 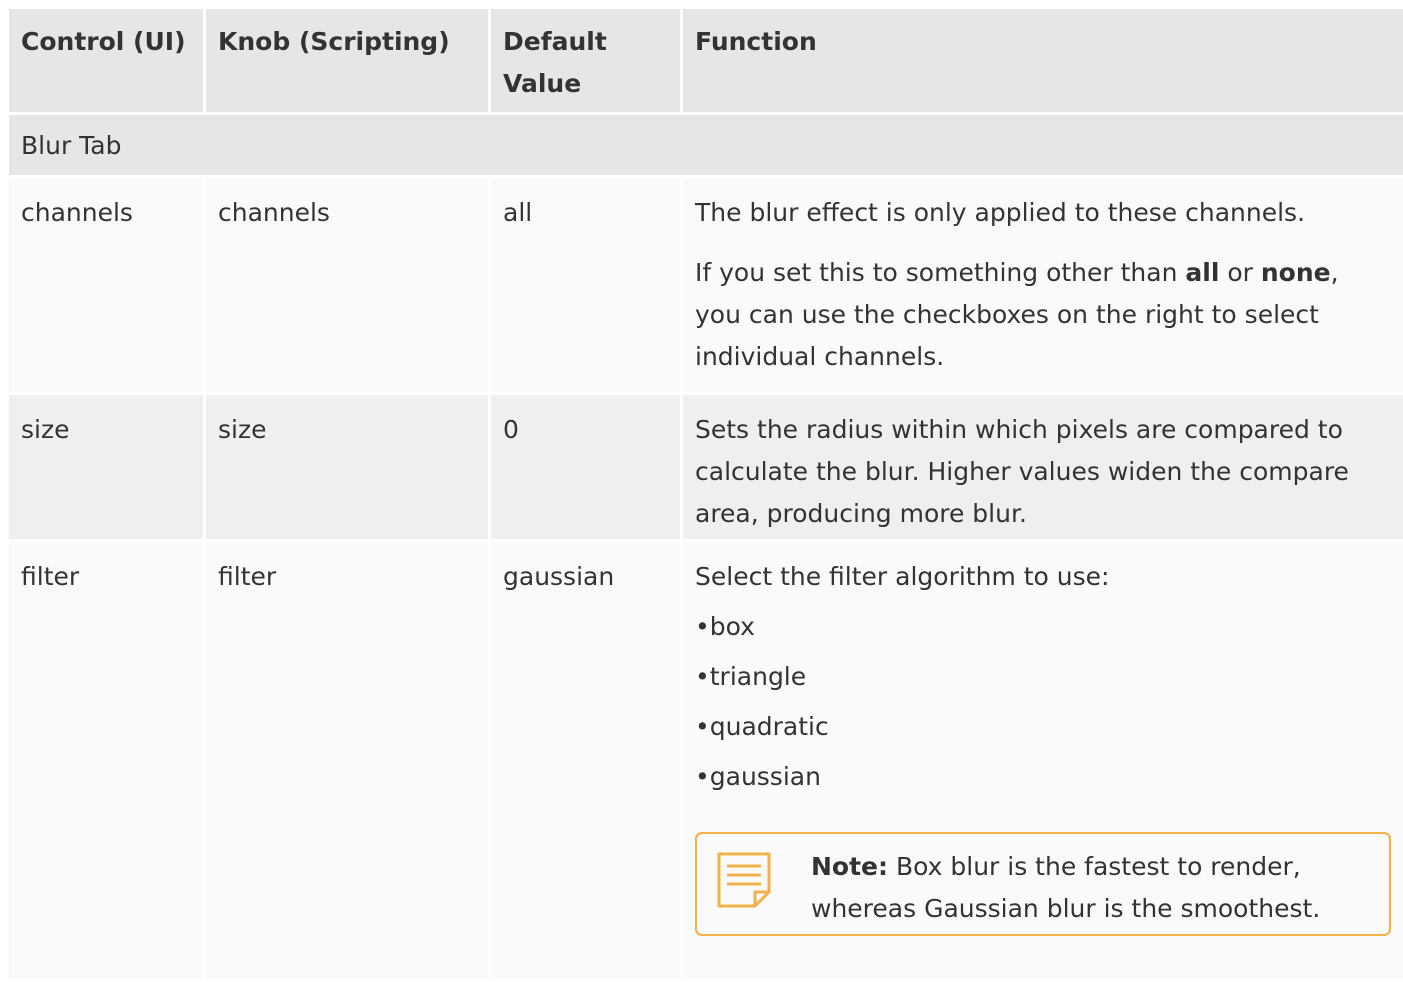 I want to click on header-default: Default Value, so click(x=587, y=62).